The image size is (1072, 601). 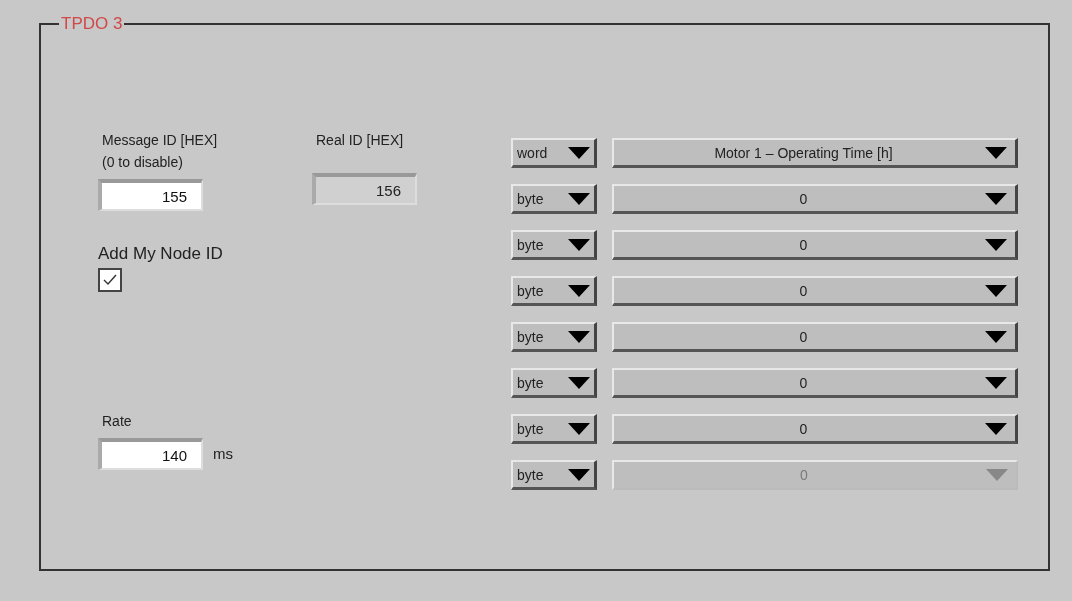 I want to click on checkmark-icon, so click(x=110, y=280).